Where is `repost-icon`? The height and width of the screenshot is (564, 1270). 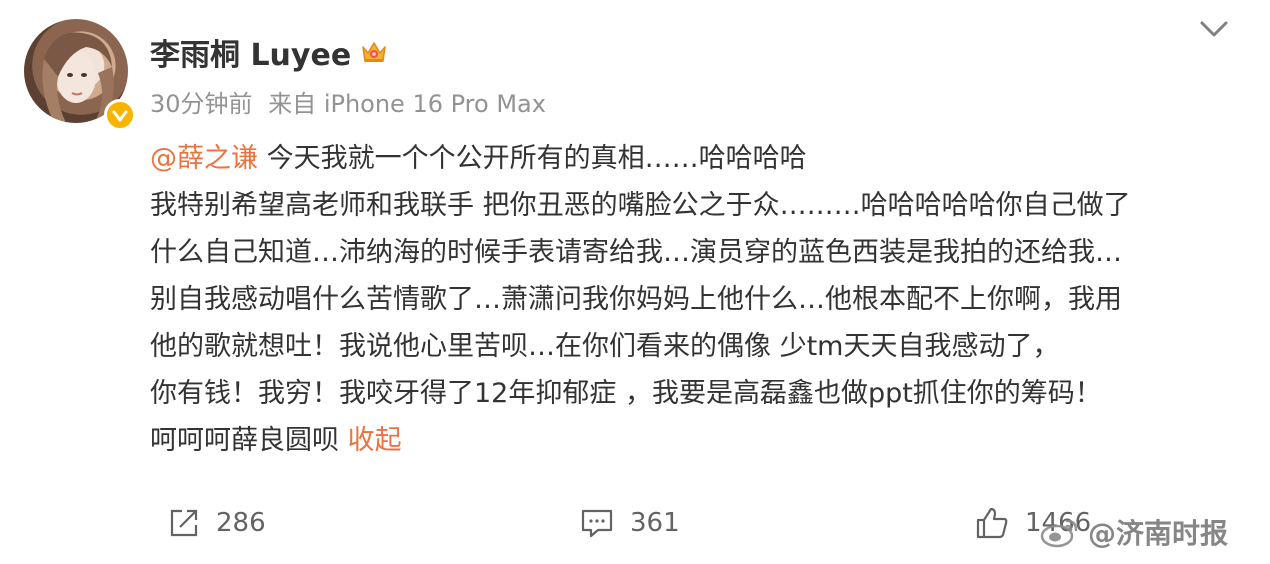
repost-icon is located at coordinates (184, 522).